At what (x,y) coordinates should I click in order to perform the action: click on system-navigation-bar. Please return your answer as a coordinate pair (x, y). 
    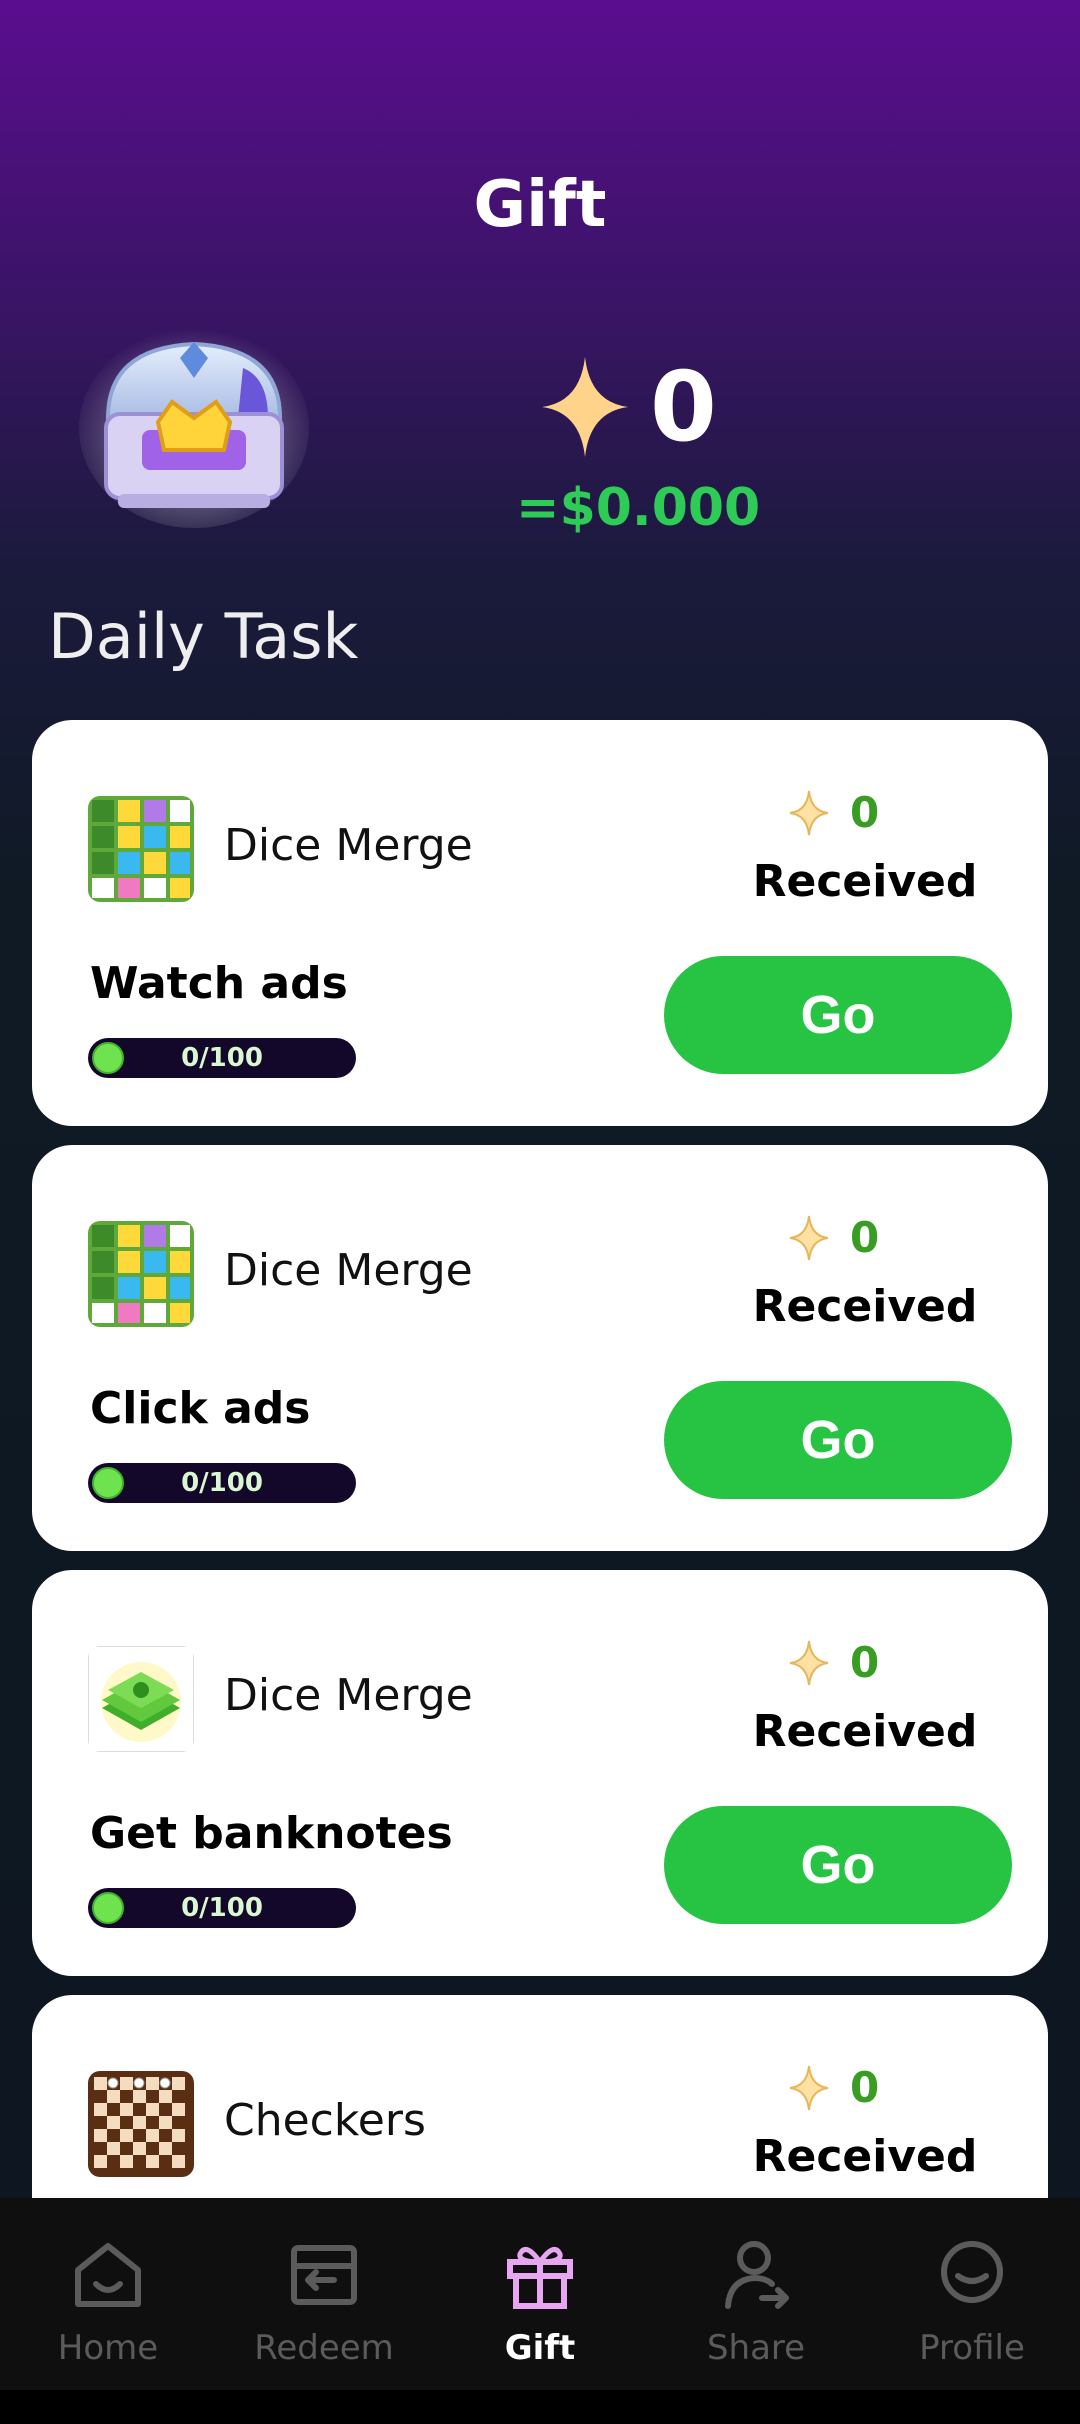
    Looking at the image, I should click on (540, 2407).